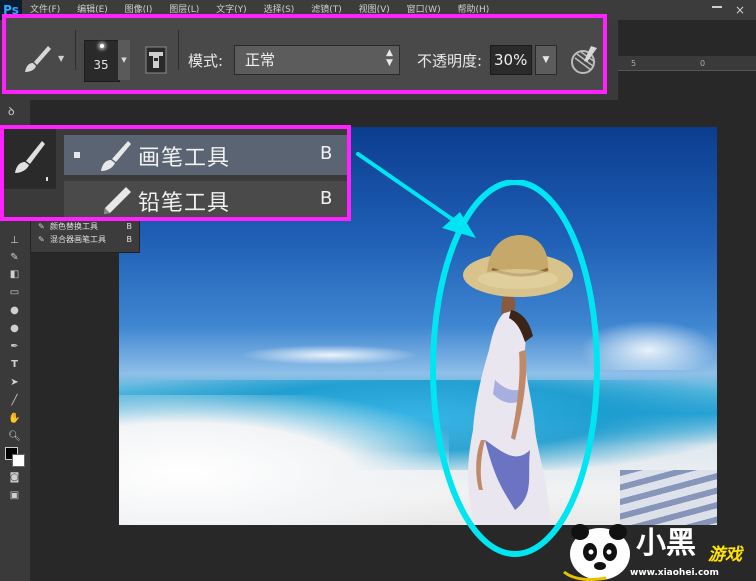 Image resolution: width=756 pixels, height=581 pixels. Describe the element at coordinates (14, 258) in the screenshot. I see `history-brush-tool-icon: ✎` at that location.